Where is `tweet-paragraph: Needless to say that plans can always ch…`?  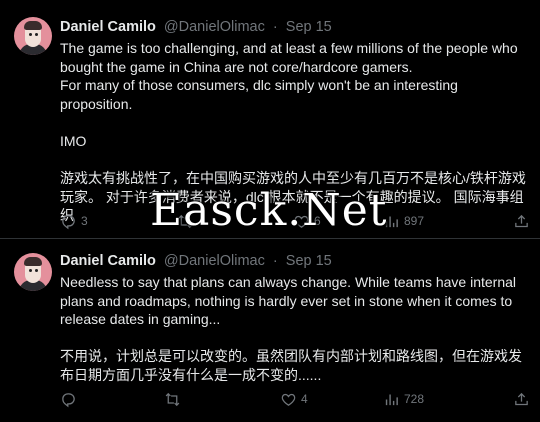
tweet-paragraph: Needless to say that plans can always ch… is located at coordinates (288, 301).